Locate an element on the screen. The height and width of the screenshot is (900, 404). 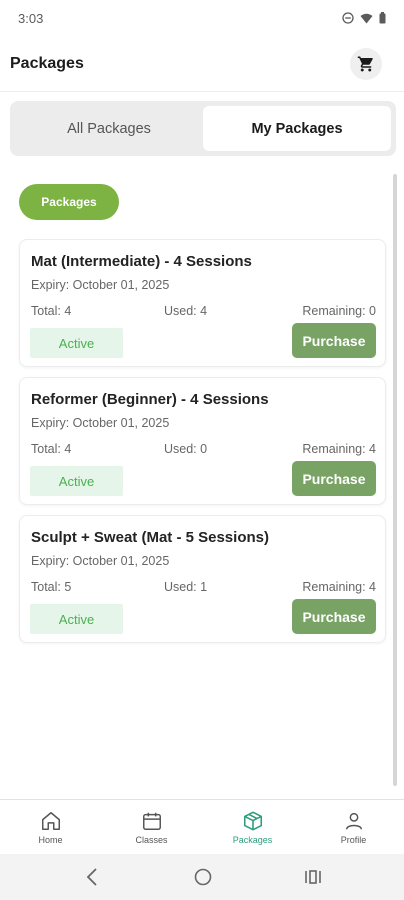
scrollbar is located at coordinates (395, 480).